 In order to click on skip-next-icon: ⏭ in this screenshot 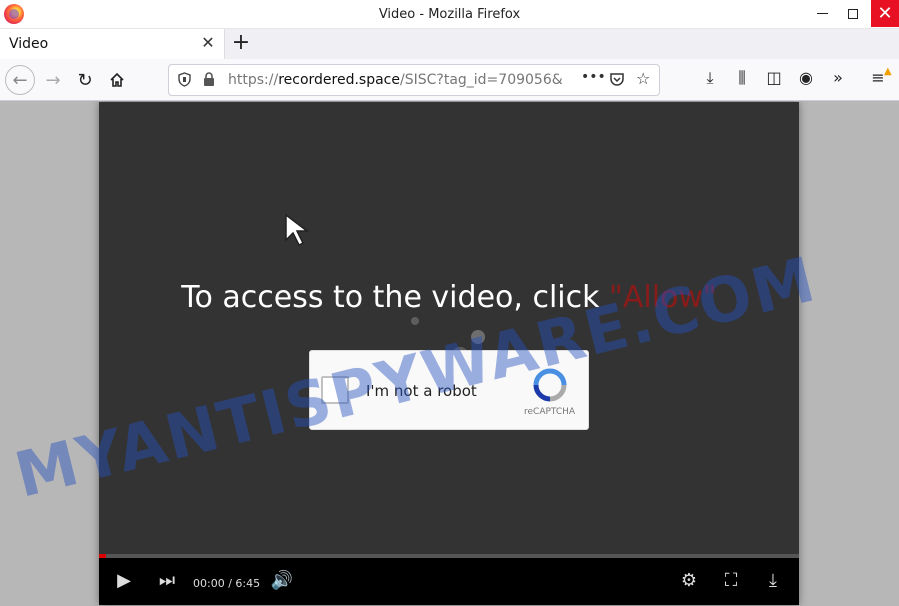, I will do `click(167, 580)`.